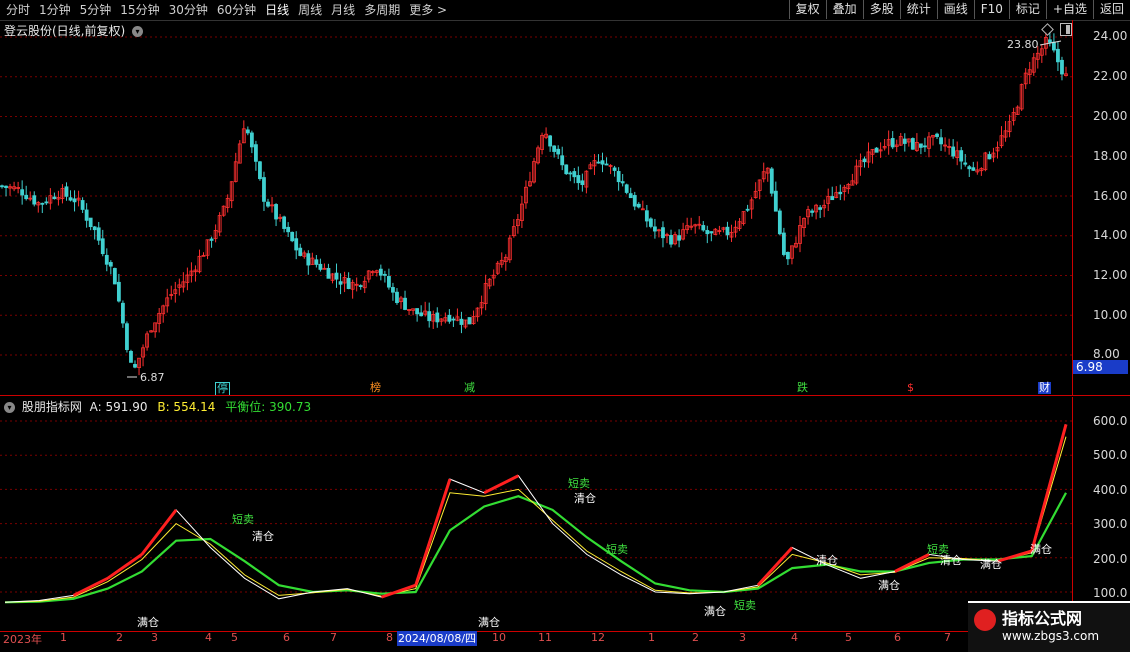 Image resolution: width=1130 pixels, height=652 pixels. Describe the element at coordinates (398, 591) in the screenshot. I see `rising-highlight` at that location.